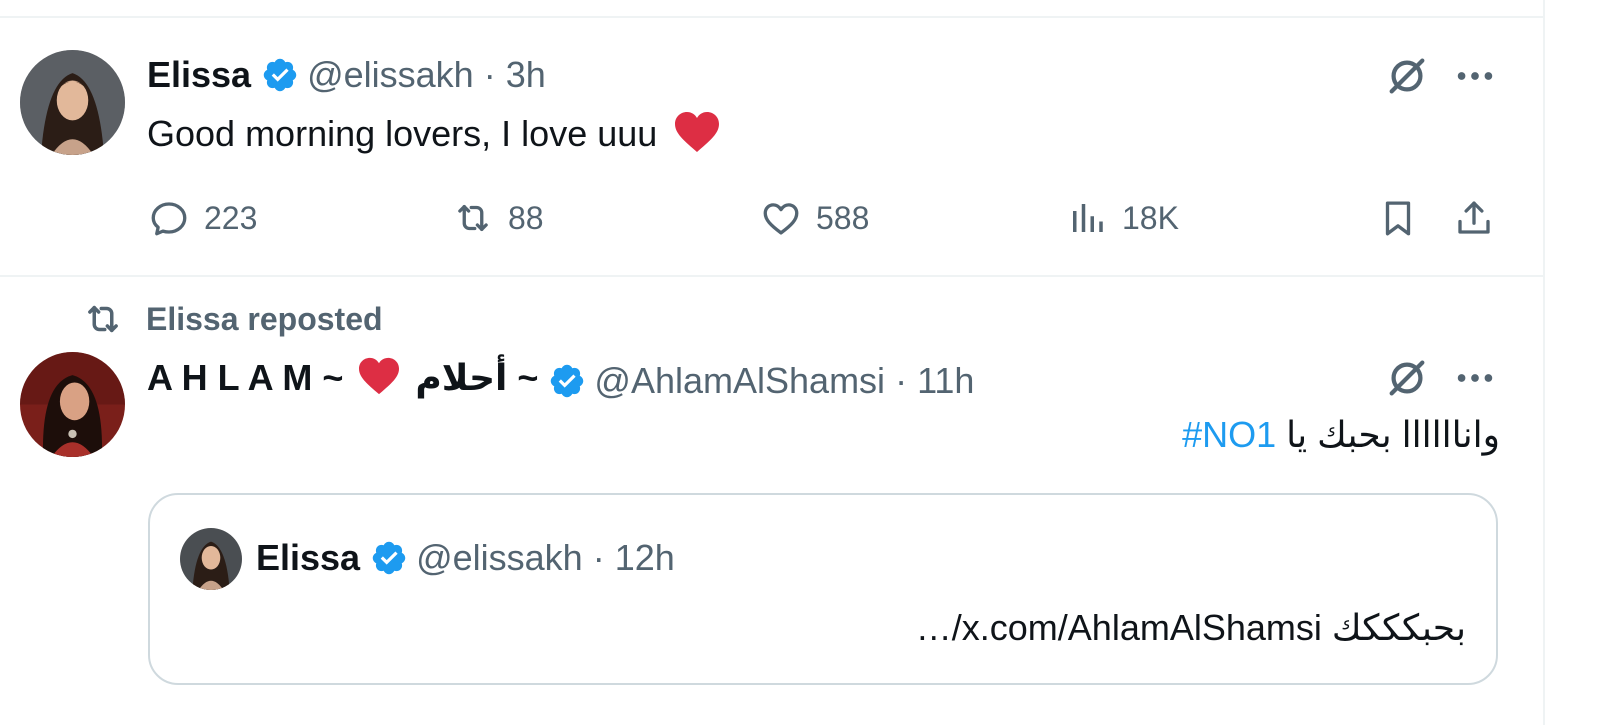 The image size is (1600, 725). Describe the element at coordinates (526, 217) in the screenshot. I see `repost-count: 88` at that location.